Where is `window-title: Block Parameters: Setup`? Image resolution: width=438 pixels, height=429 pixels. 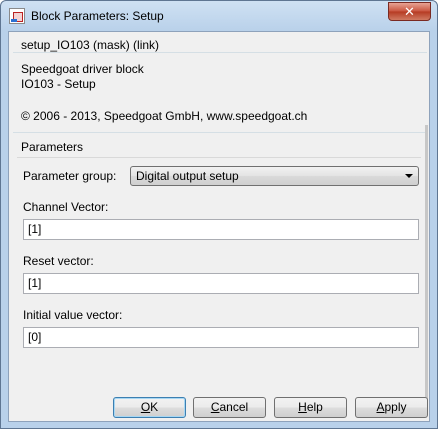 window-title: Block Parameters: Setup is located at coordinates (97, 16).